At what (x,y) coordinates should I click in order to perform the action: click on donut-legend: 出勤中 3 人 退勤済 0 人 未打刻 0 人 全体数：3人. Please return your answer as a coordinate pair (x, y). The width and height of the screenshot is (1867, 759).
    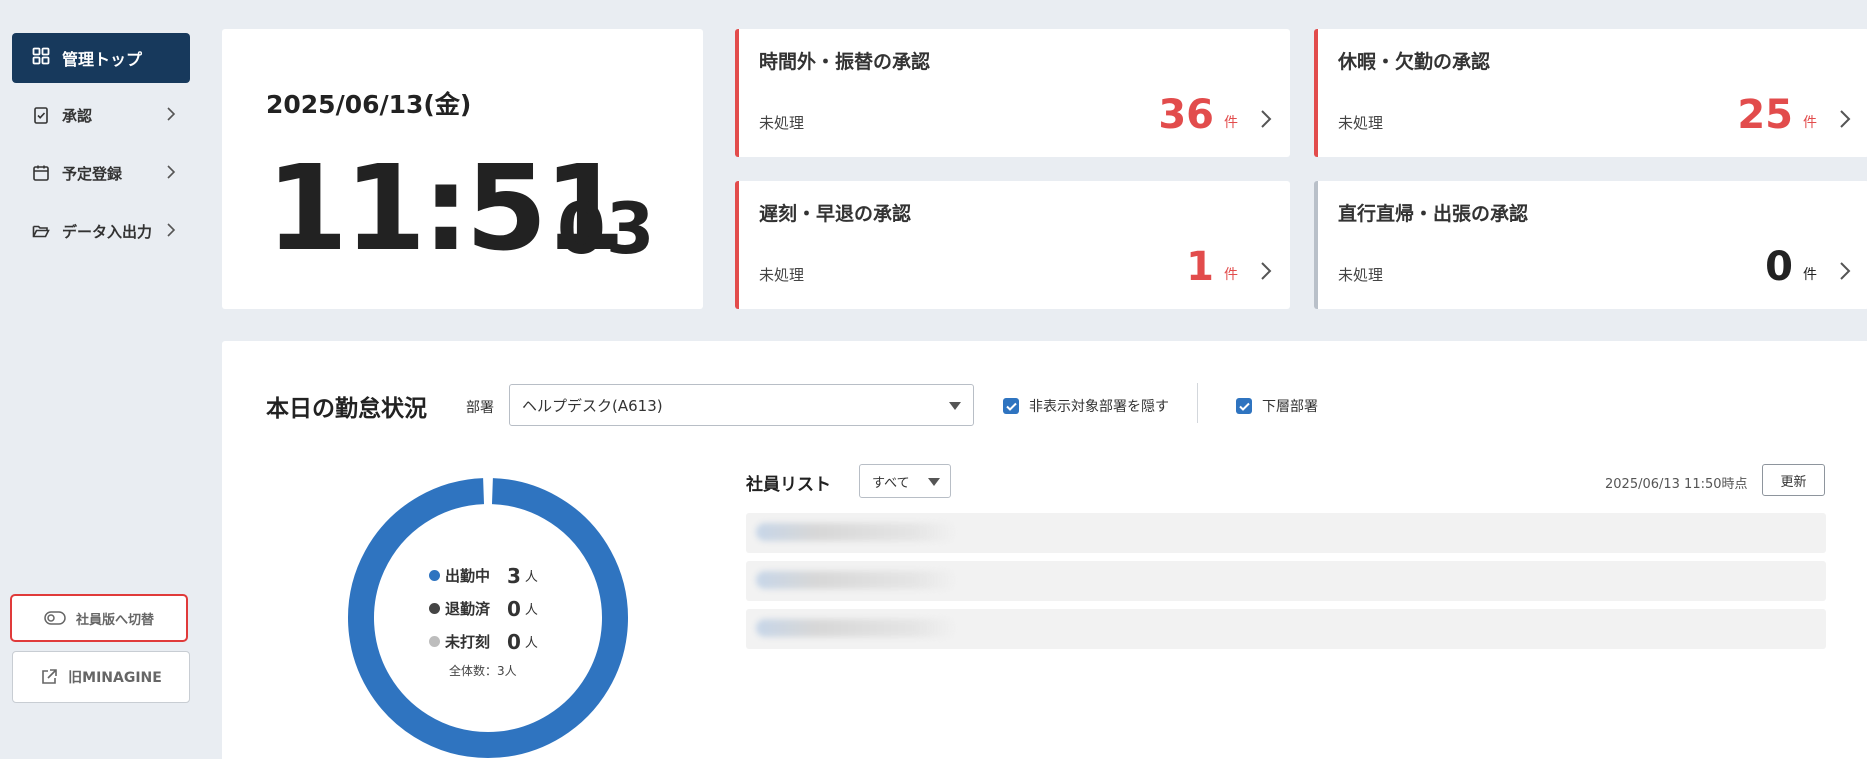
    Looking at the image, I should click on (494, 619).